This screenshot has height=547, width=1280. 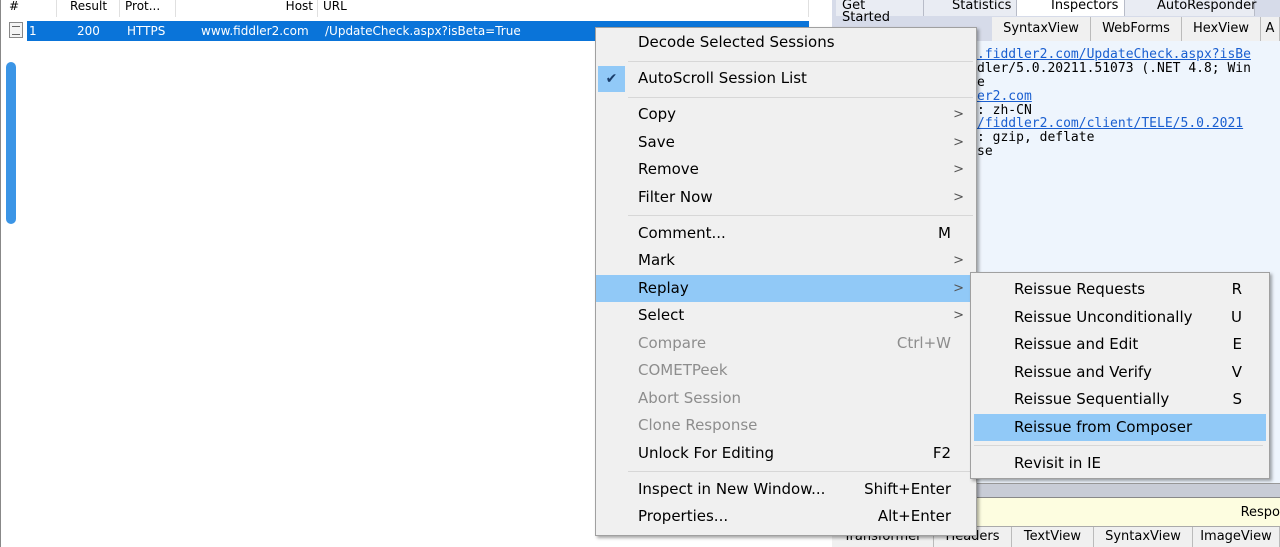 I want to click on menu-item-decode: Decode Selected Sessions, so click(x=786, y=43).